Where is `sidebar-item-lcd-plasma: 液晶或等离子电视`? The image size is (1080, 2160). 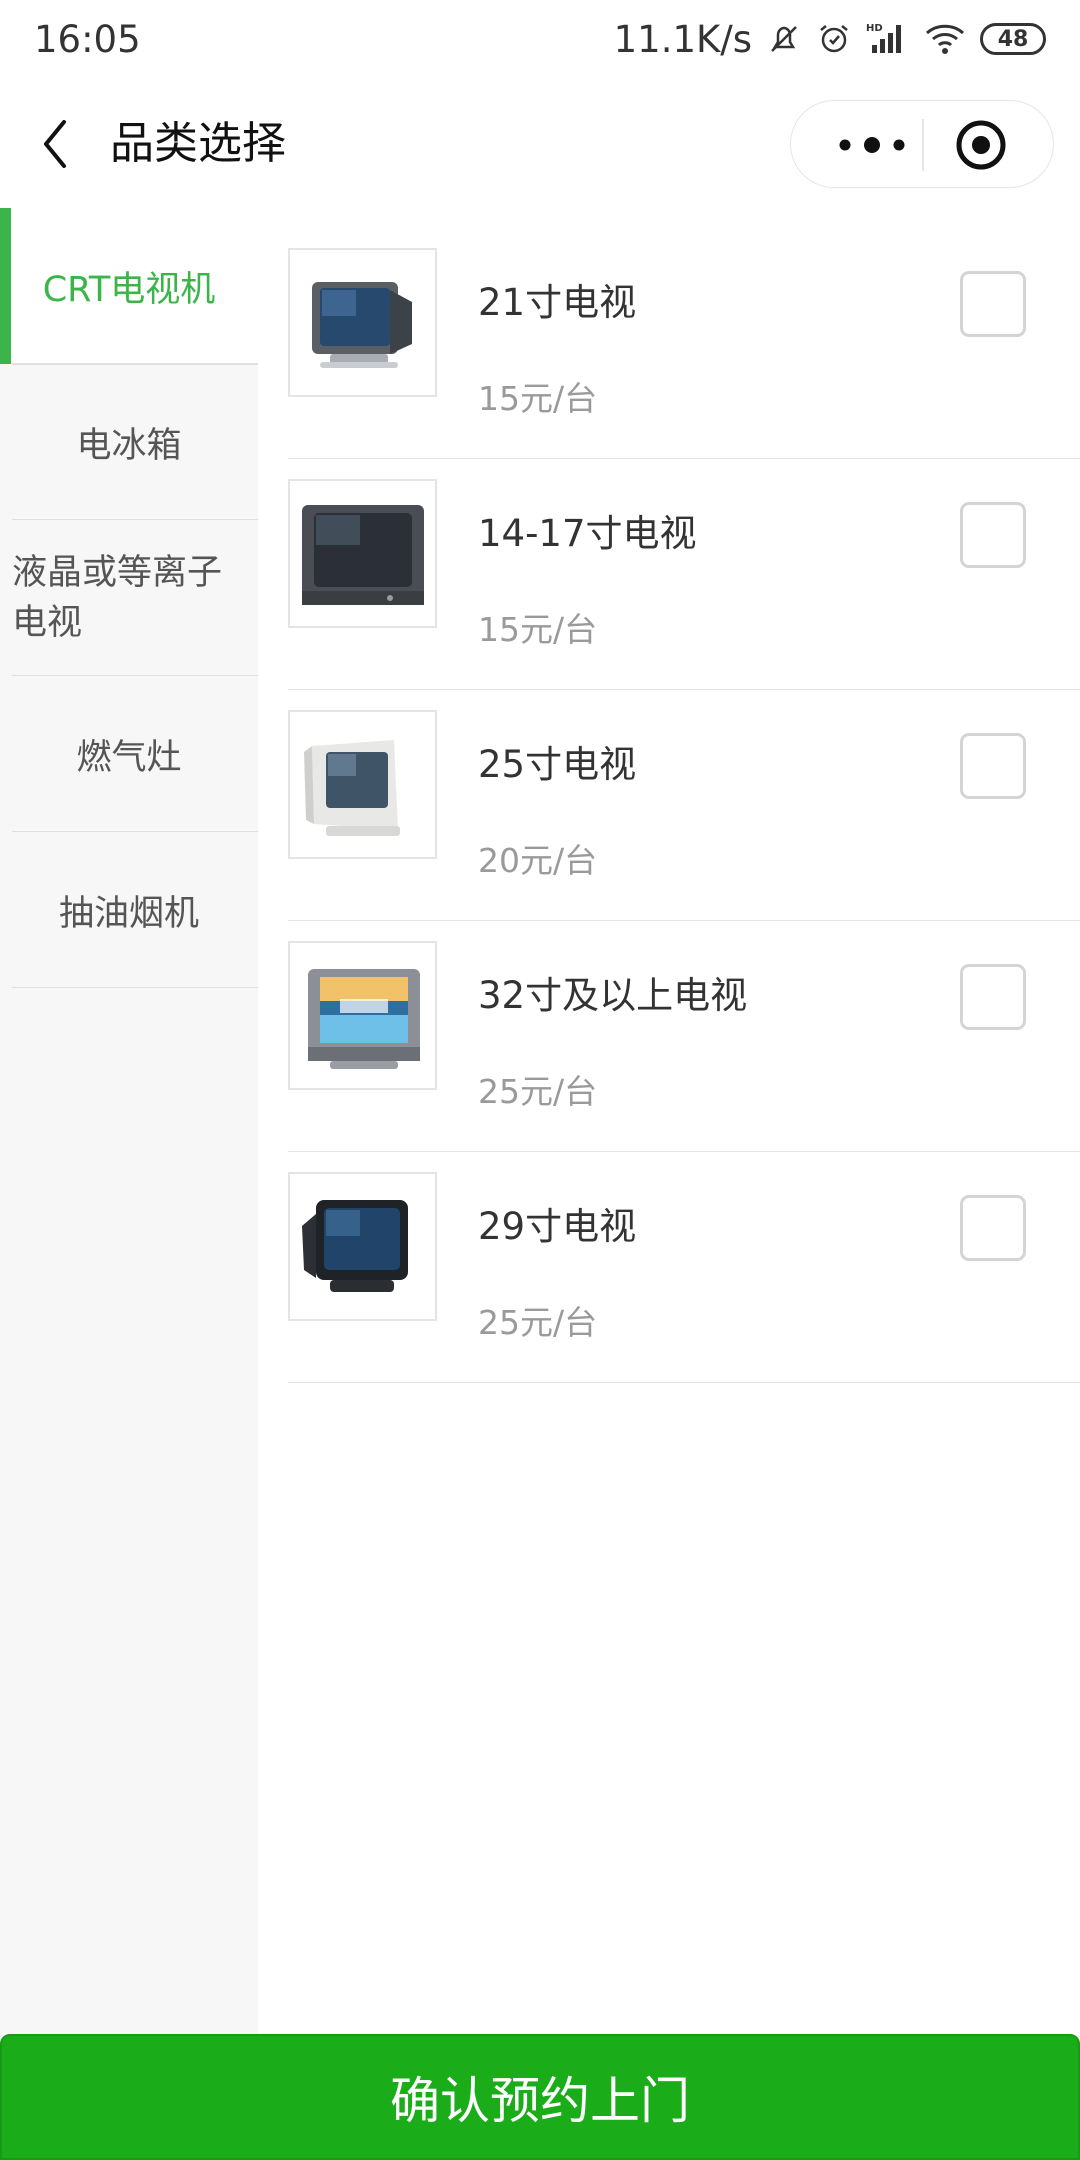 sidebar-item-lcd-plasma: 液晶或等离子电视 is located at coordinates (129, 598).